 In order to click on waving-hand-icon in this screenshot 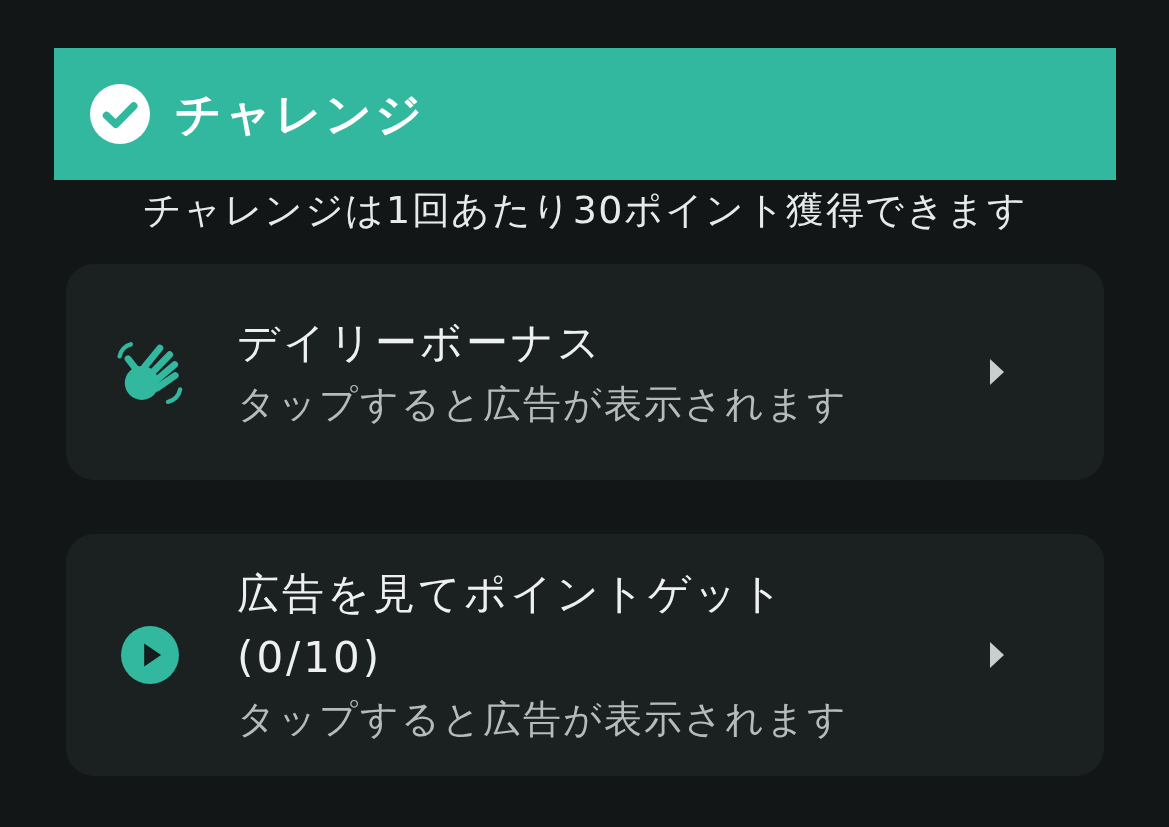, I will do `click(150, 372)`.